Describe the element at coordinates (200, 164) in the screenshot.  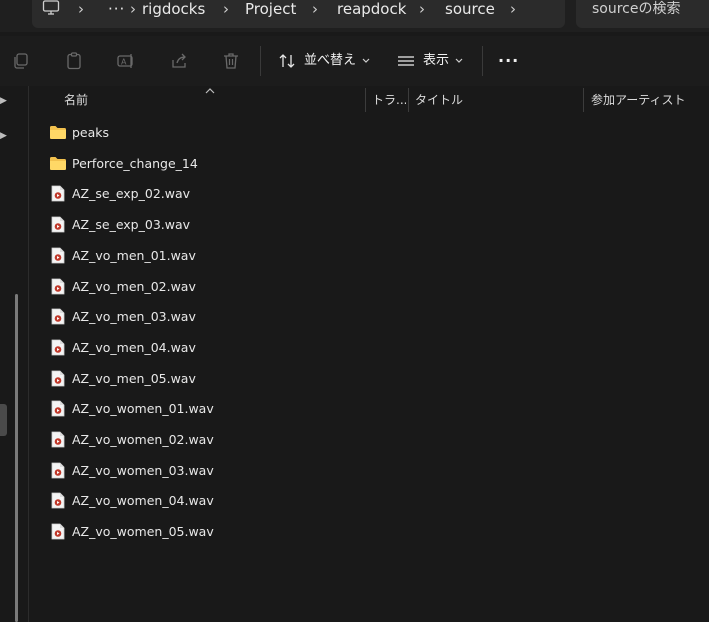
I see `list-item: Perforce_change_14` at that location.